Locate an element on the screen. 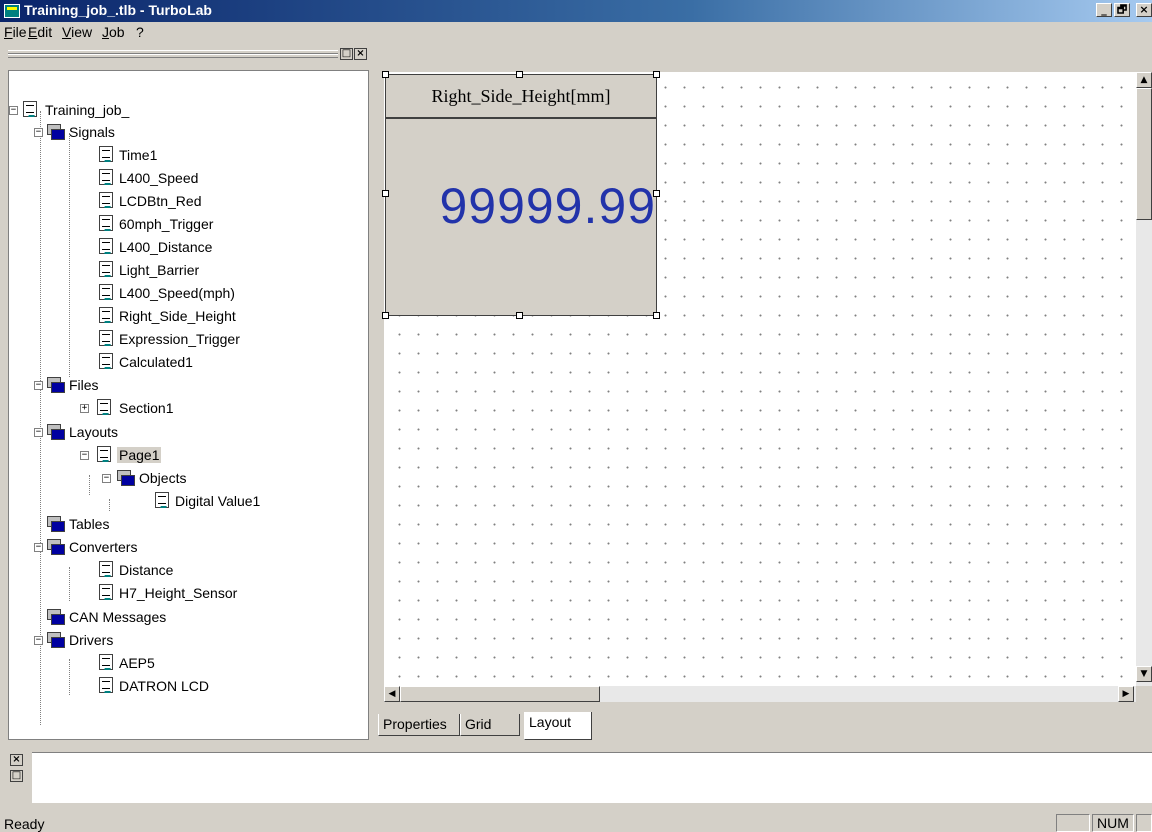 Image resolution: width=1152 pixels, height=832 pixels. minimize-button: _ is located at coordinates (1104, 10).